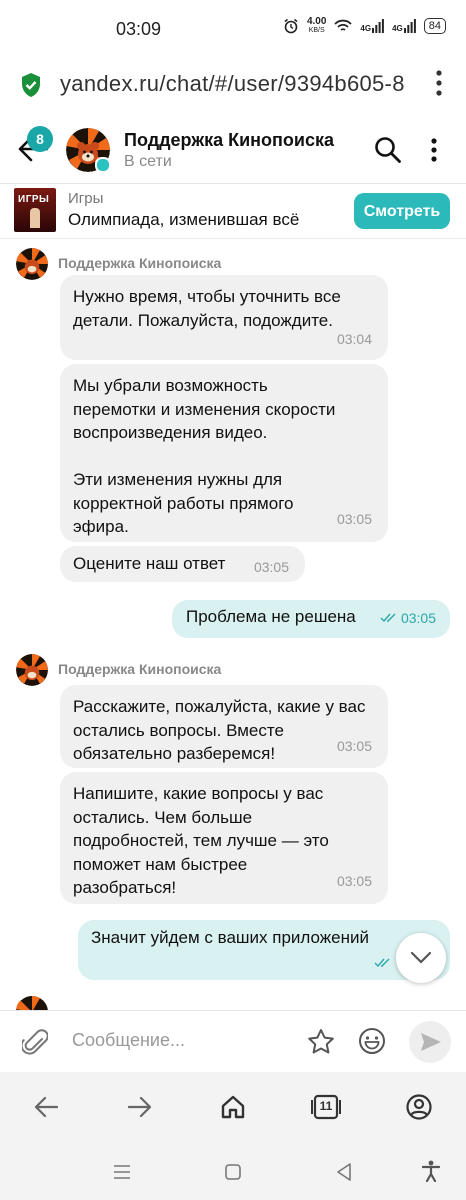 The width and height of the screenshot is (466, 1200). I want to click on message-text: Проблема не решена, so click(271, 616).